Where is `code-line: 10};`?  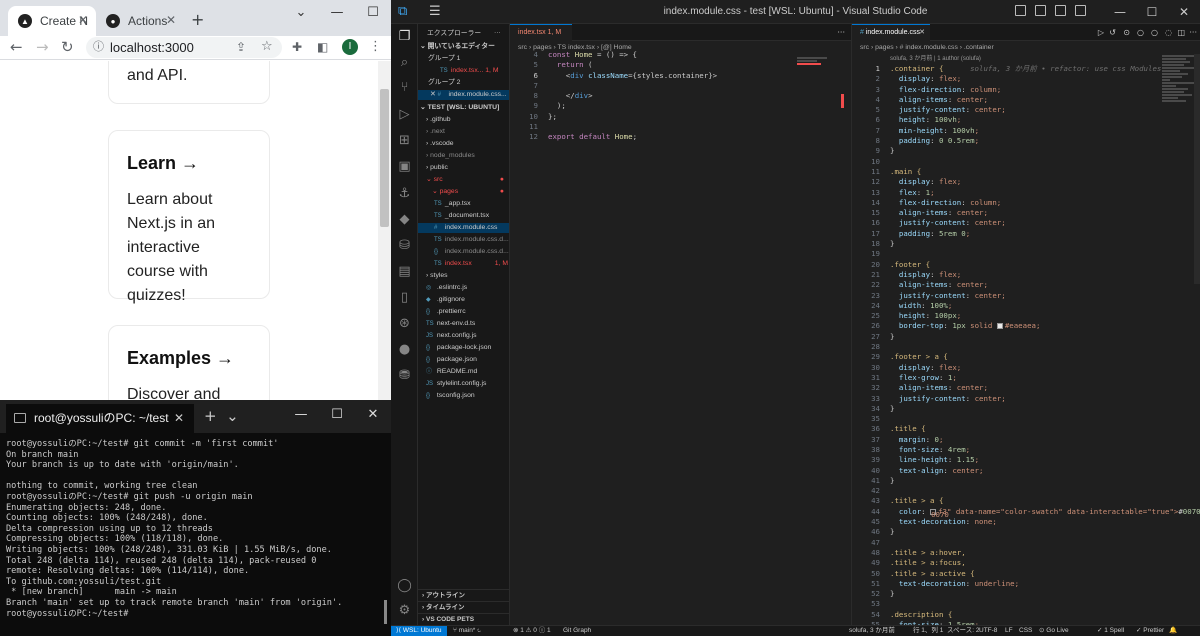
code-line: 10}; is located at coordinates (680, 117).